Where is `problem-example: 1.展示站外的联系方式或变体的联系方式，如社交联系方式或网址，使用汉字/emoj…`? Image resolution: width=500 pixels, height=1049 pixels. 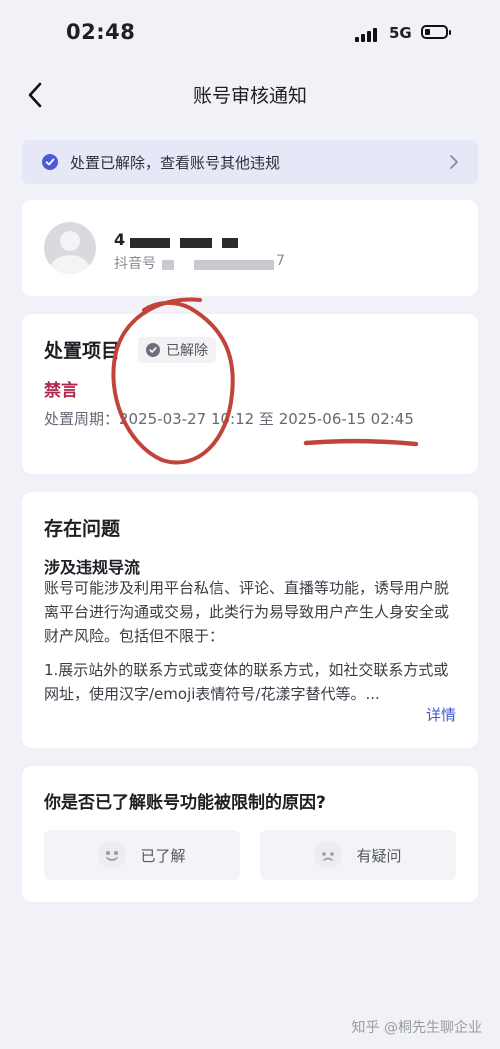
problem-example: 1.展示站外的联系方式或变体的联系方式，如社交联系方式或网址，使用汉字/emoj… is located at coordinates (246, 682).